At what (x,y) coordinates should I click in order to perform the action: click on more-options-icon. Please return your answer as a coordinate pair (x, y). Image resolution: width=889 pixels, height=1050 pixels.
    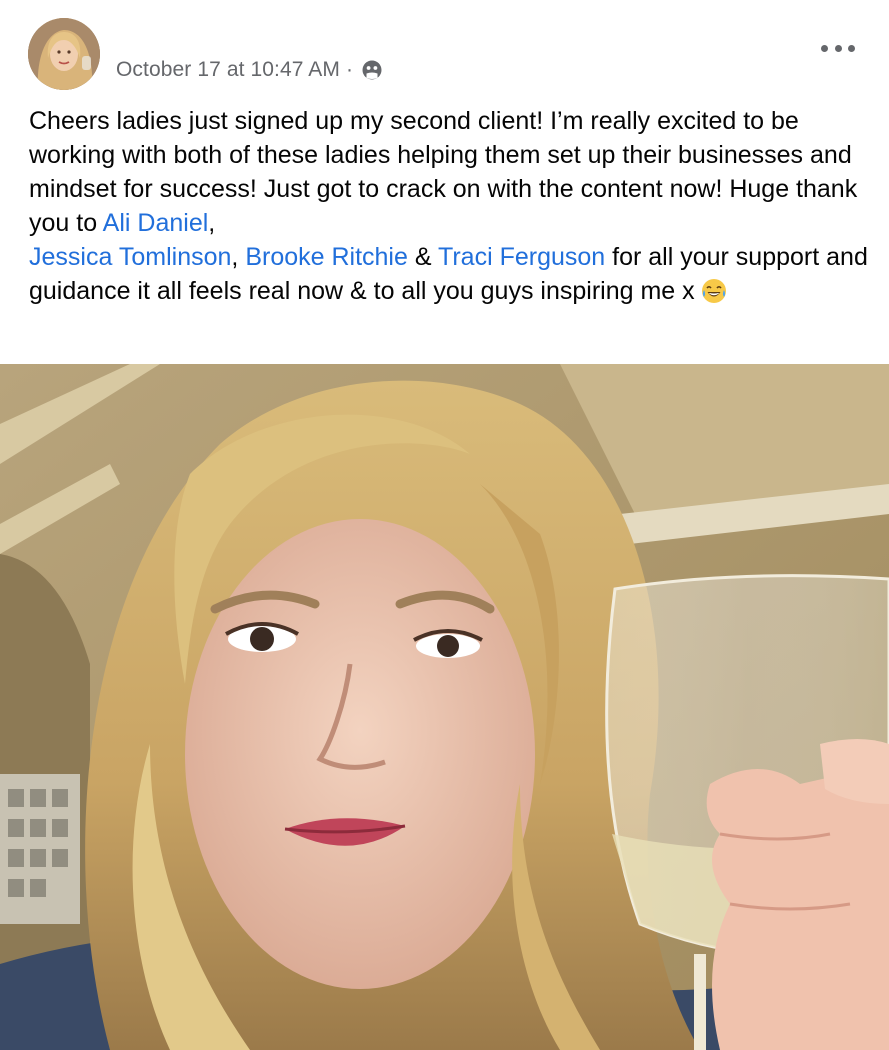
    Looking at the image, I should click on (838, 48).